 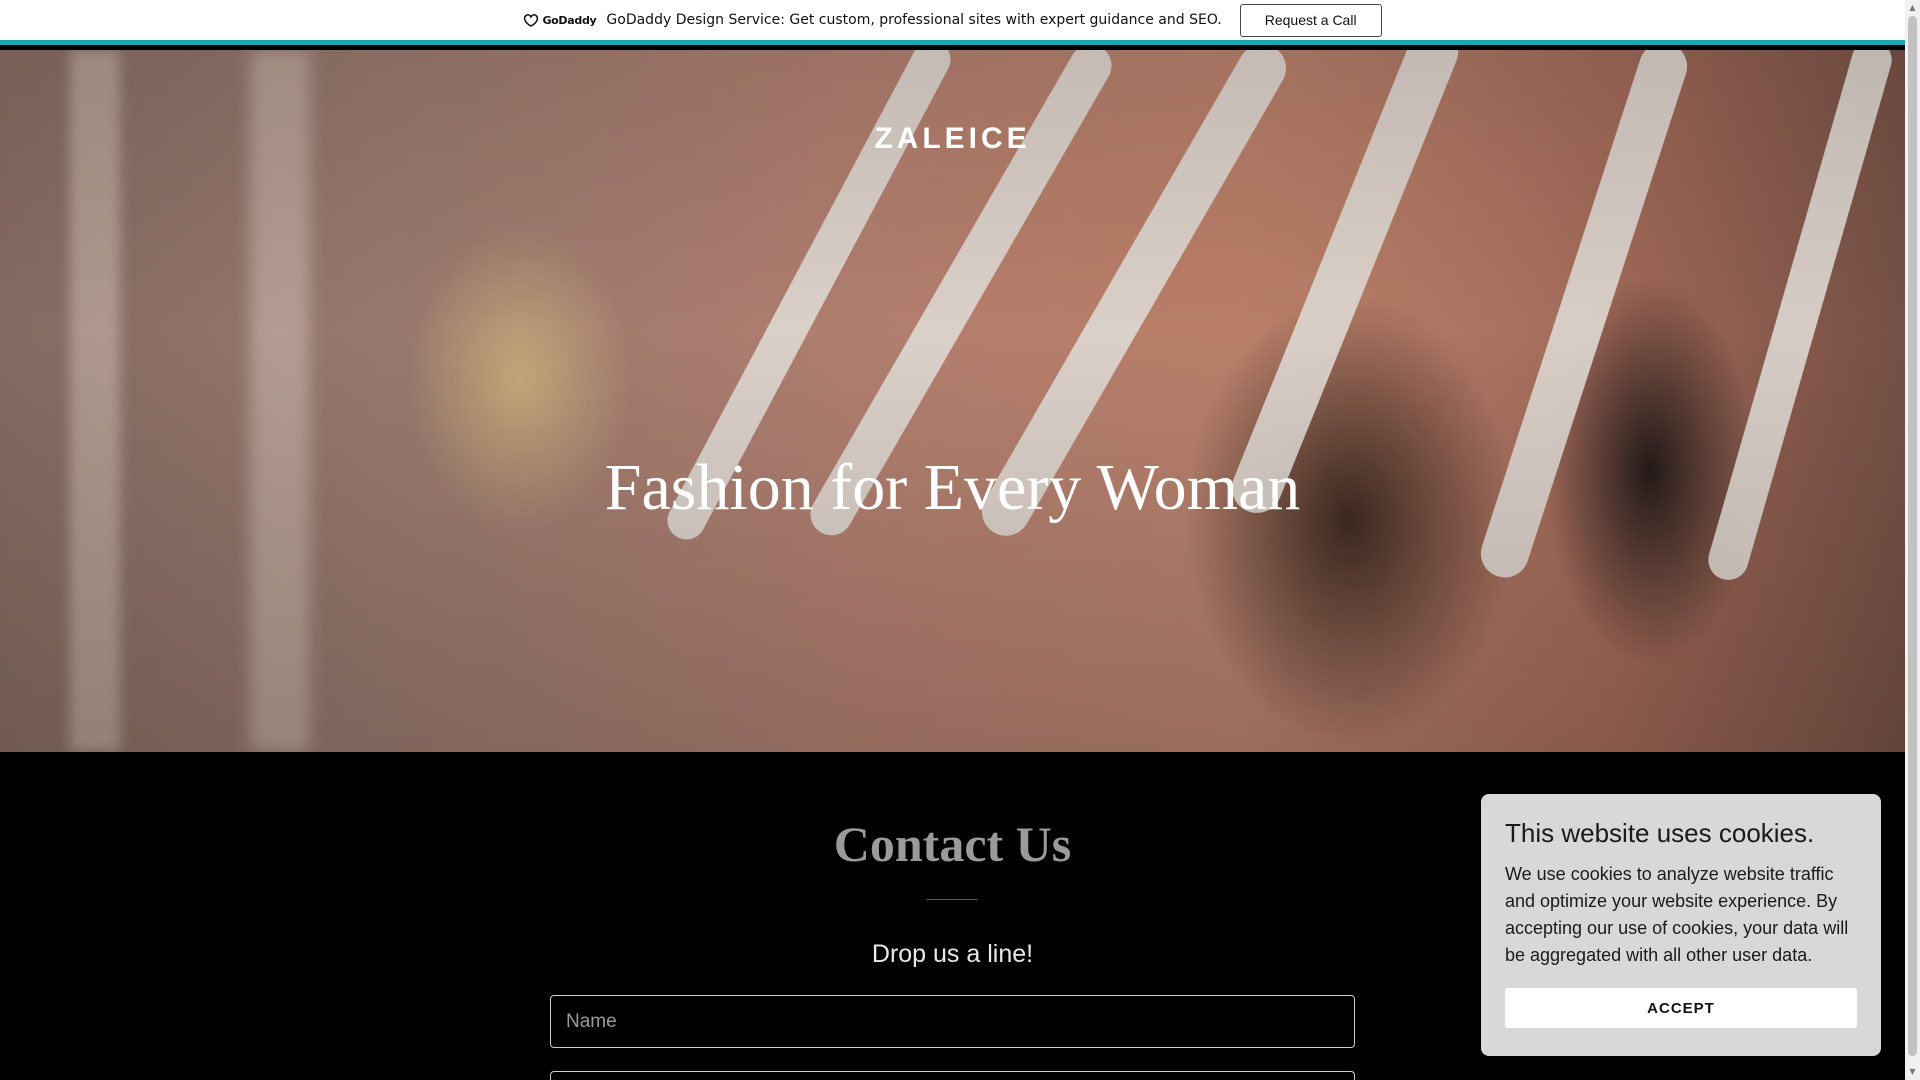 What do you see at coordinates (569, 20) in the screenshot?
I see `godaddy-logo-text: GoDaddy` at bounding box center [569, 20].